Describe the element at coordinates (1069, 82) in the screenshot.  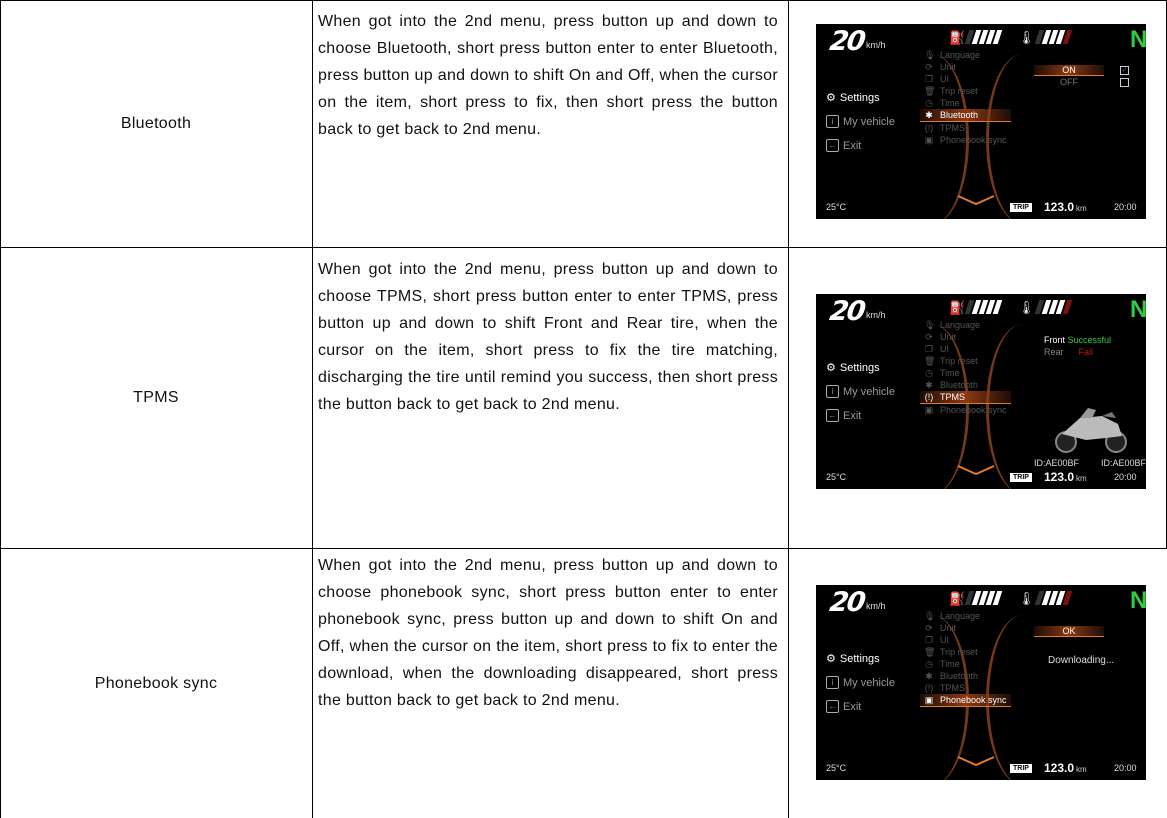
I see `option-off: OFF` at that location.